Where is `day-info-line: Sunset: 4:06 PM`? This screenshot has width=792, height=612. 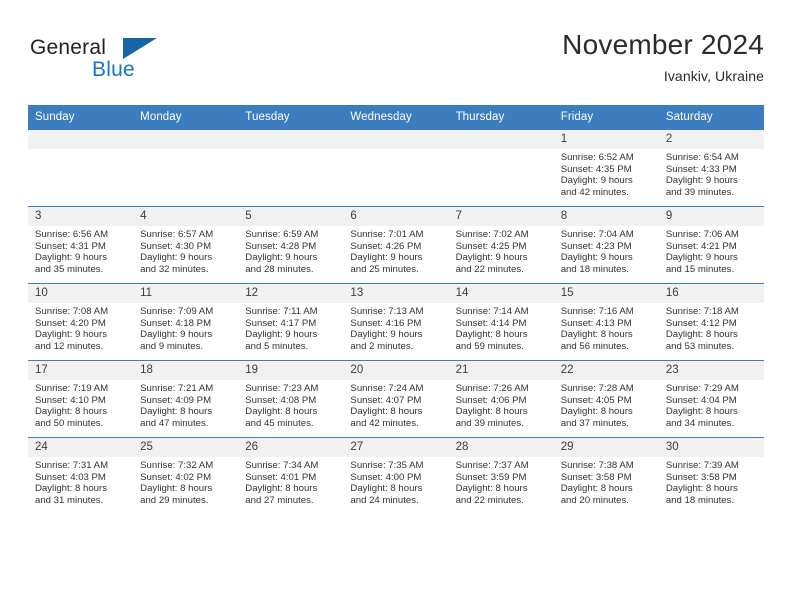
day-info-line: Sunset: 4:06 PM is located at coordinates (491, 400).